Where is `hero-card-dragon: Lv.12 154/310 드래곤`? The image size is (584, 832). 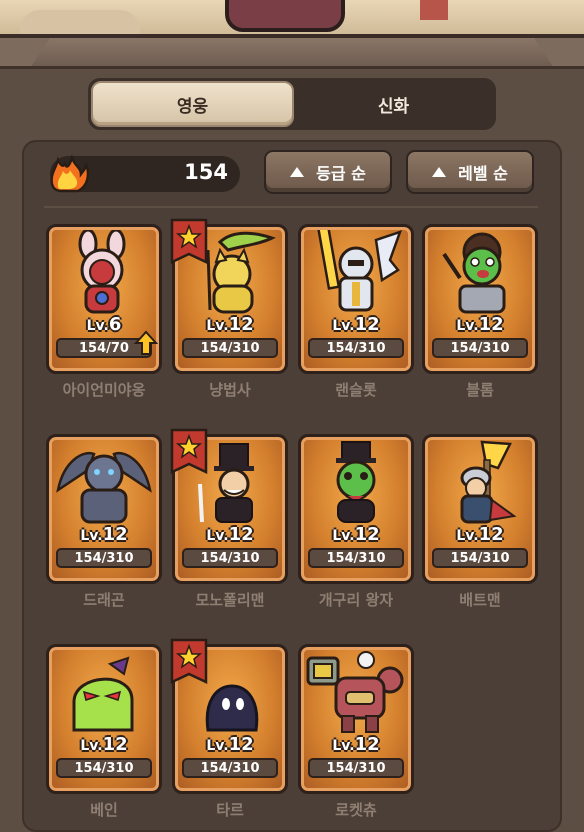
hero-card-dragon: Lv.12 154/310 드래곤 is located at coordinates (104, 521).